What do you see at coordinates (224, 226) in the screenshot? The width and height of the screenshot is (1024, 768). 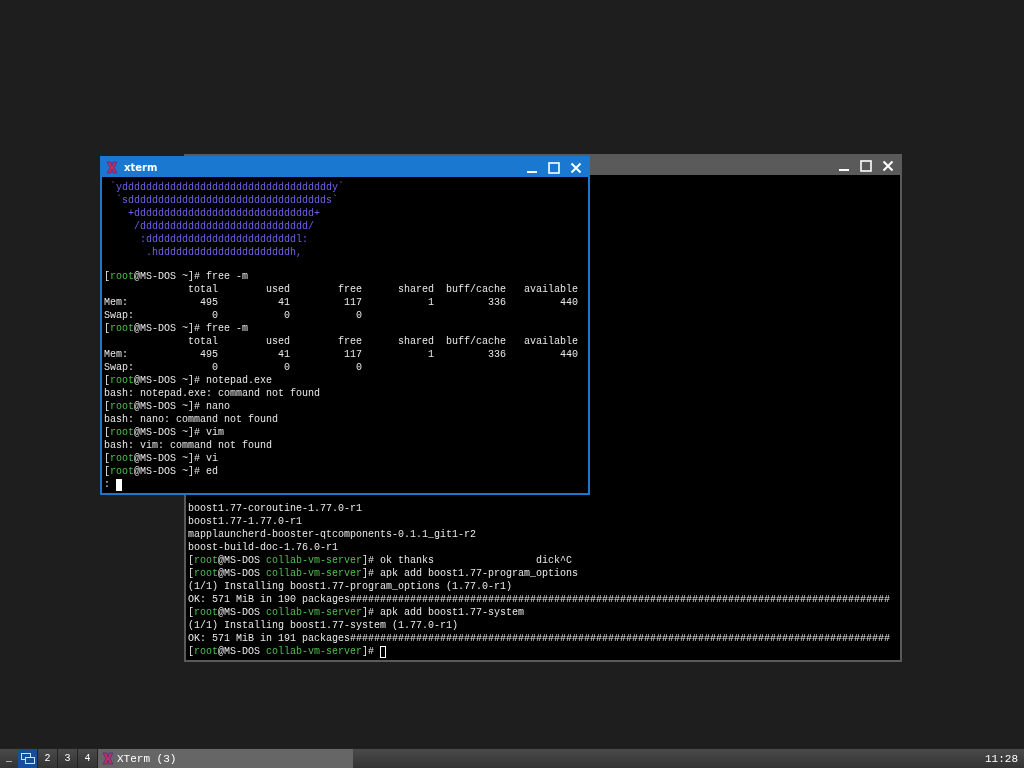 I see `ascii-logo-line: /dddddddddddddddddddddddddddd/` at bounding box center [224, 226].